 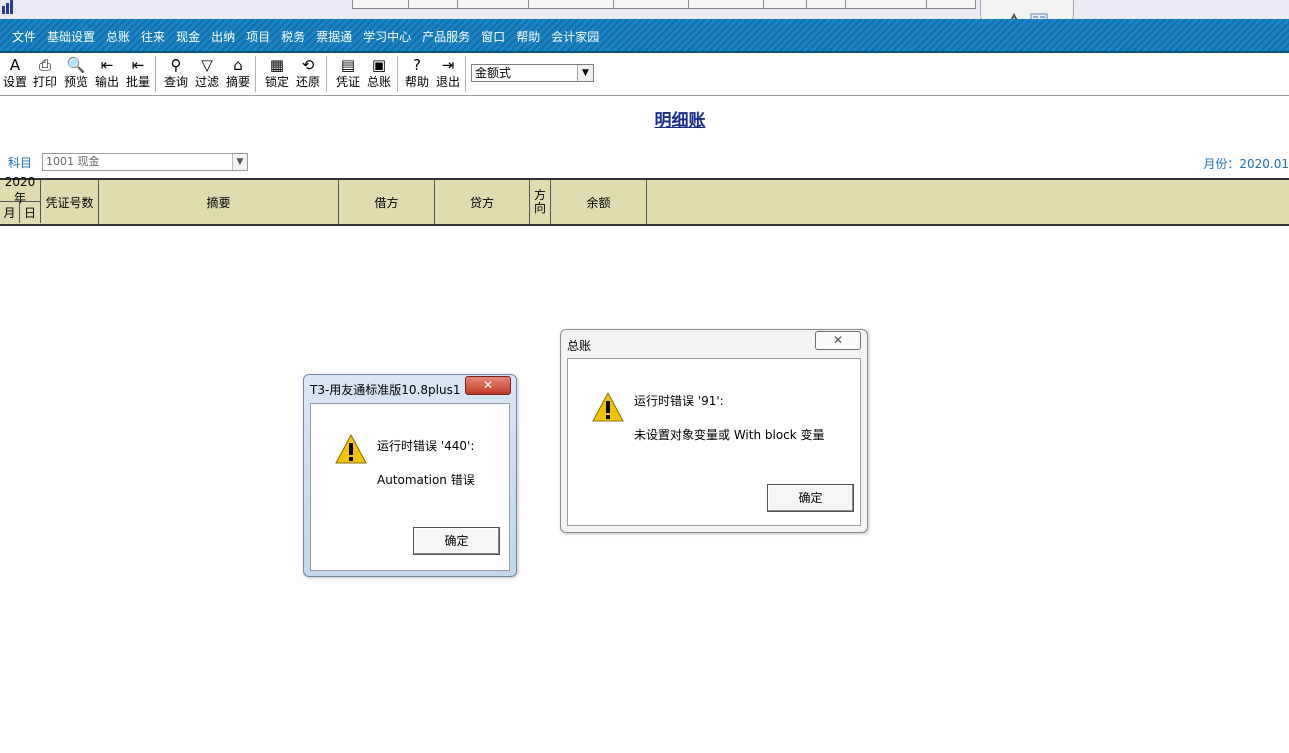 I want to click on lock-label: 锁定, so click(x=276, y=82).